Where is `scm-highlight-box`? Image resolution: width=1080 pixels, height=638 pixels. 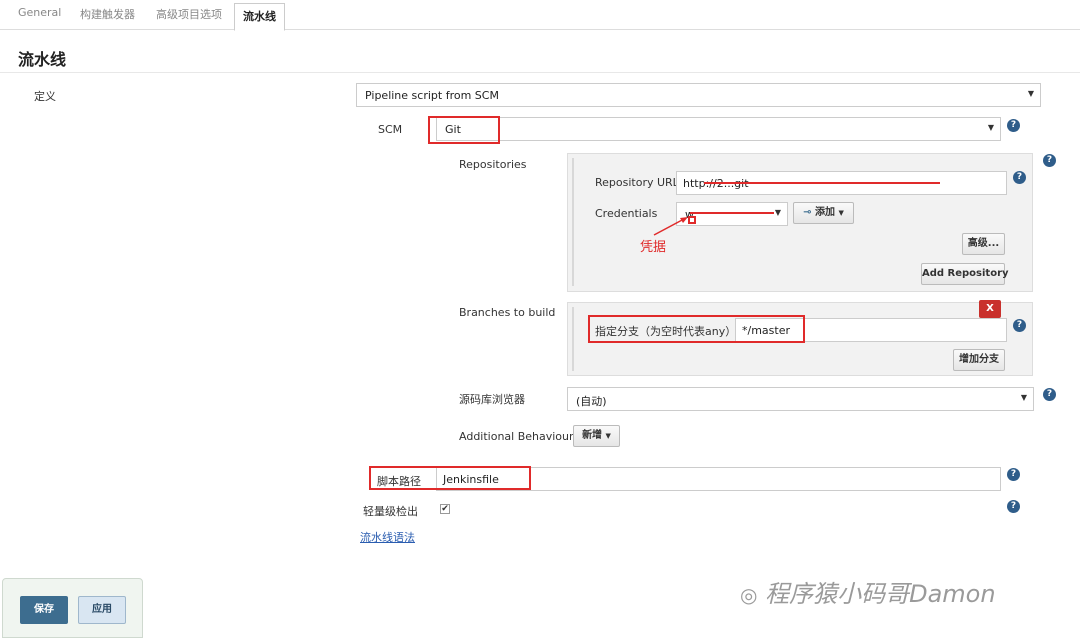 scm-highlight-box is located at coordinates (464, 130).